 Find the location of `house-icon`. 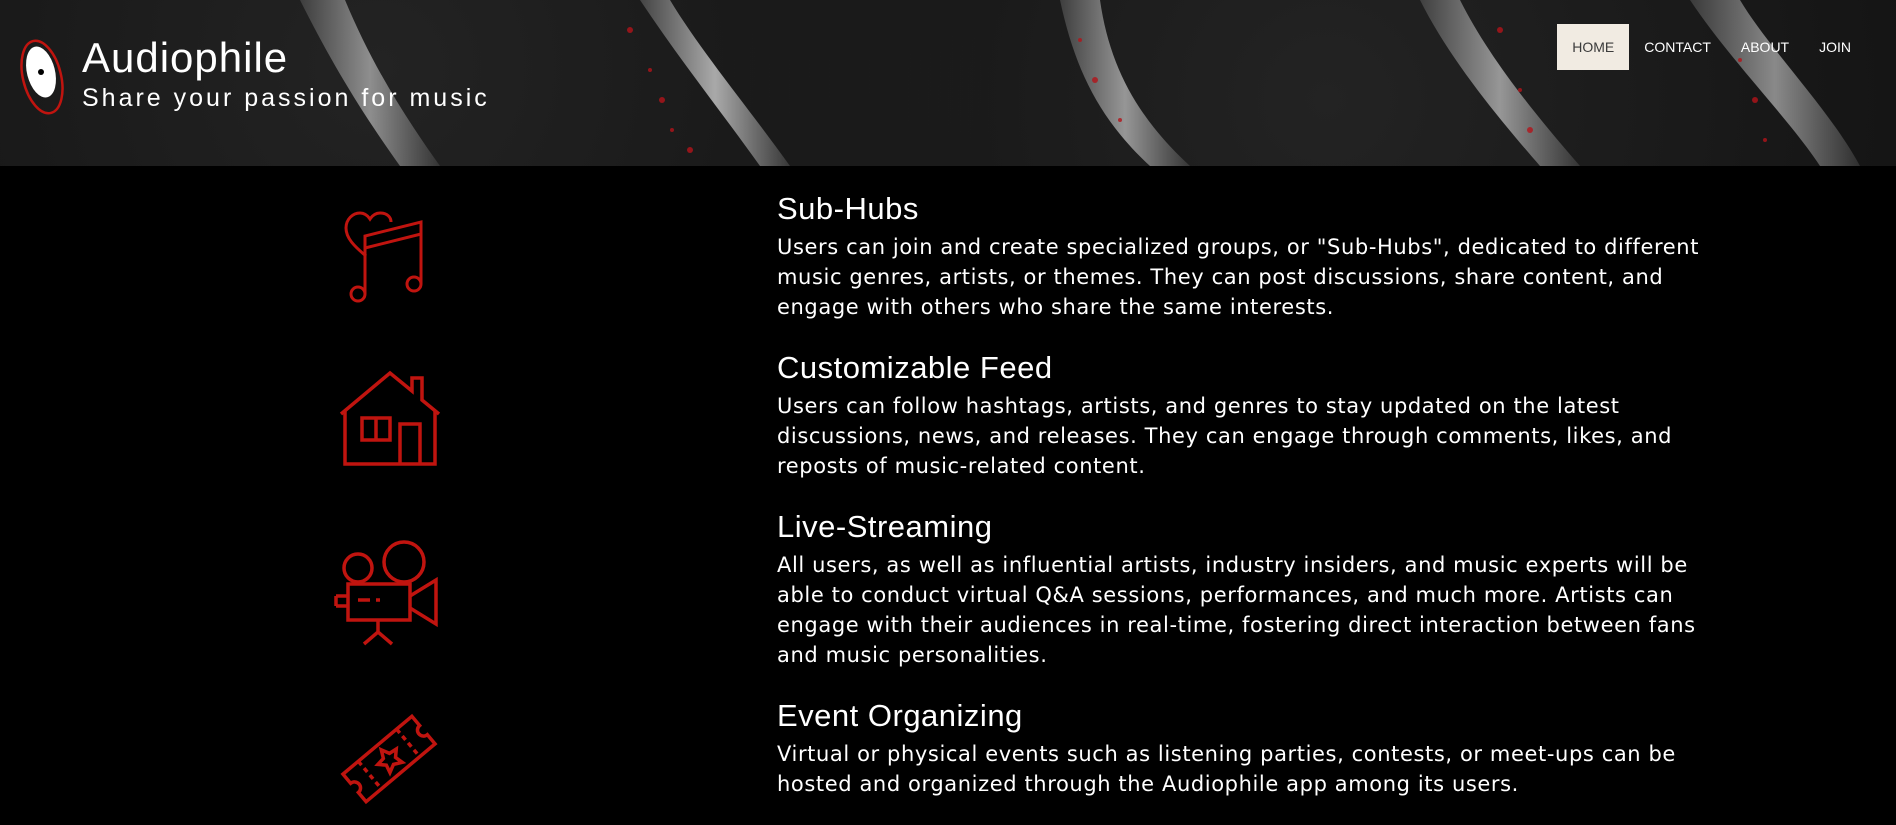

house-icon is located at coordinates (390, 418).